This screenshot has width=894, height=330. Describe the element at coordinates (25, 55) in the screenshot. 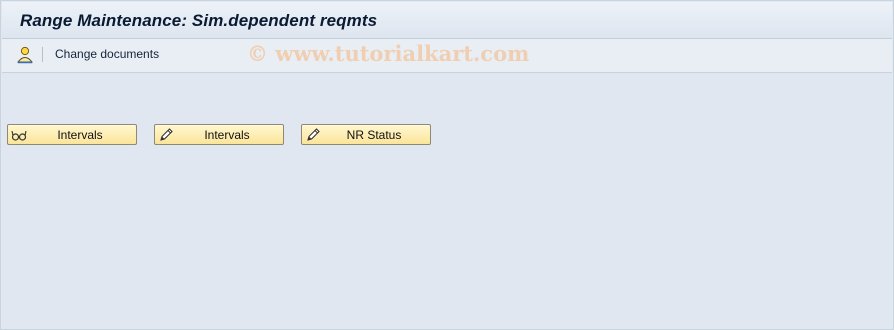

I see `user-icon` at that location.